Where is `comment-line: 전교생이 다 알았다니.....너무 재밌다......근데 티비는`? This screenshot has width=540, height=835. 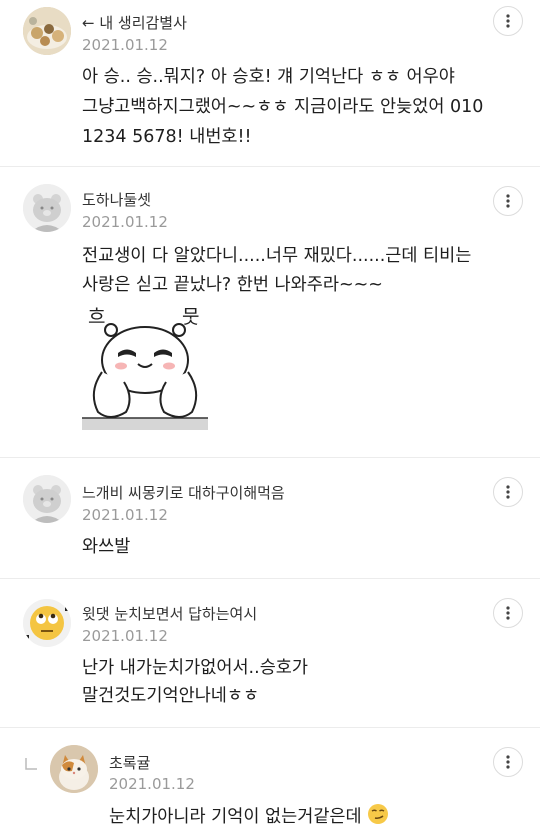
comment-line: 전교생이 다 알았다니.....너무 재밌다......근데 티비는 is located at coordinates (277, 256).